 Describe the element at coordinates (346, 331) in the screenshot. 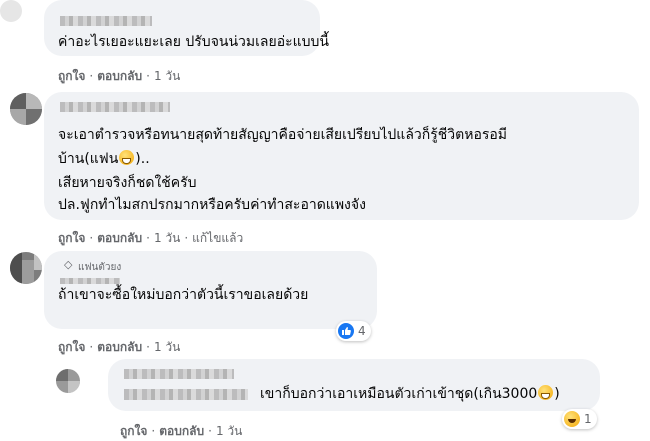

I see `like-icon` at that location.